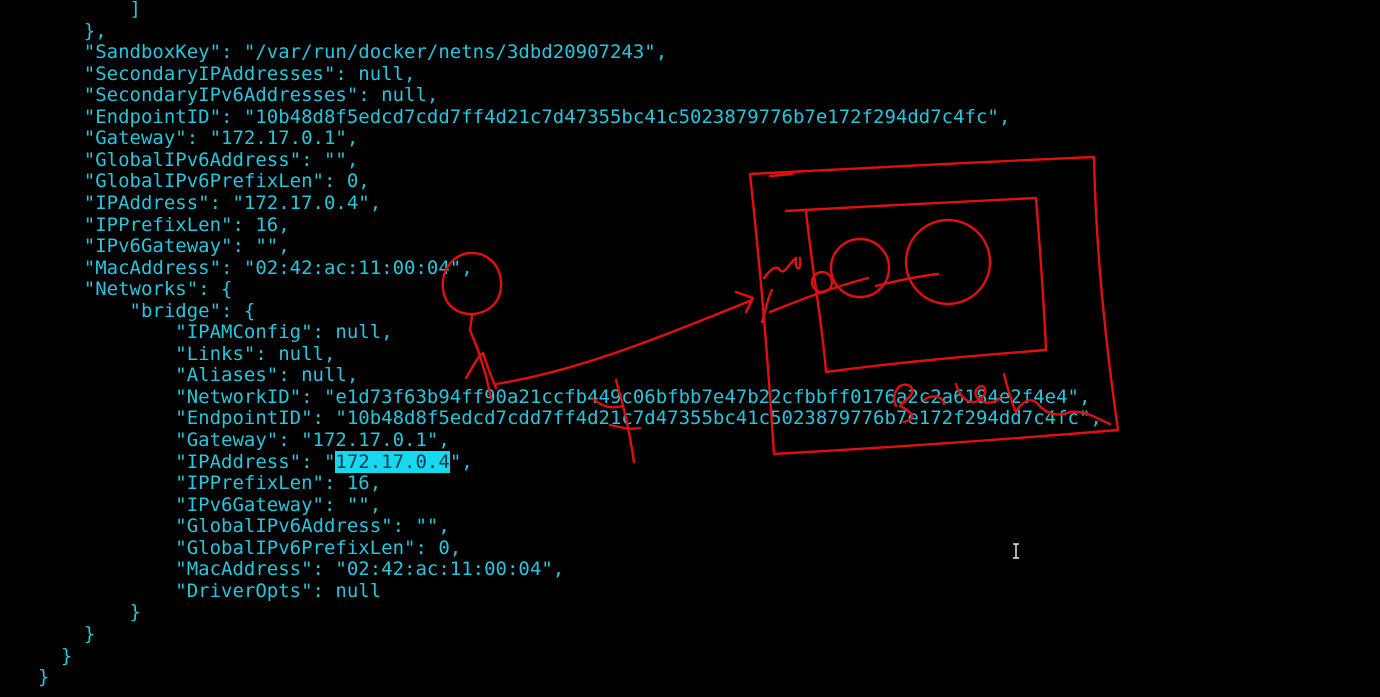 The image size is (1380, 697). Describe the element at coordinates (819, 295) in the screenshot. I see `connector-line` at that location.